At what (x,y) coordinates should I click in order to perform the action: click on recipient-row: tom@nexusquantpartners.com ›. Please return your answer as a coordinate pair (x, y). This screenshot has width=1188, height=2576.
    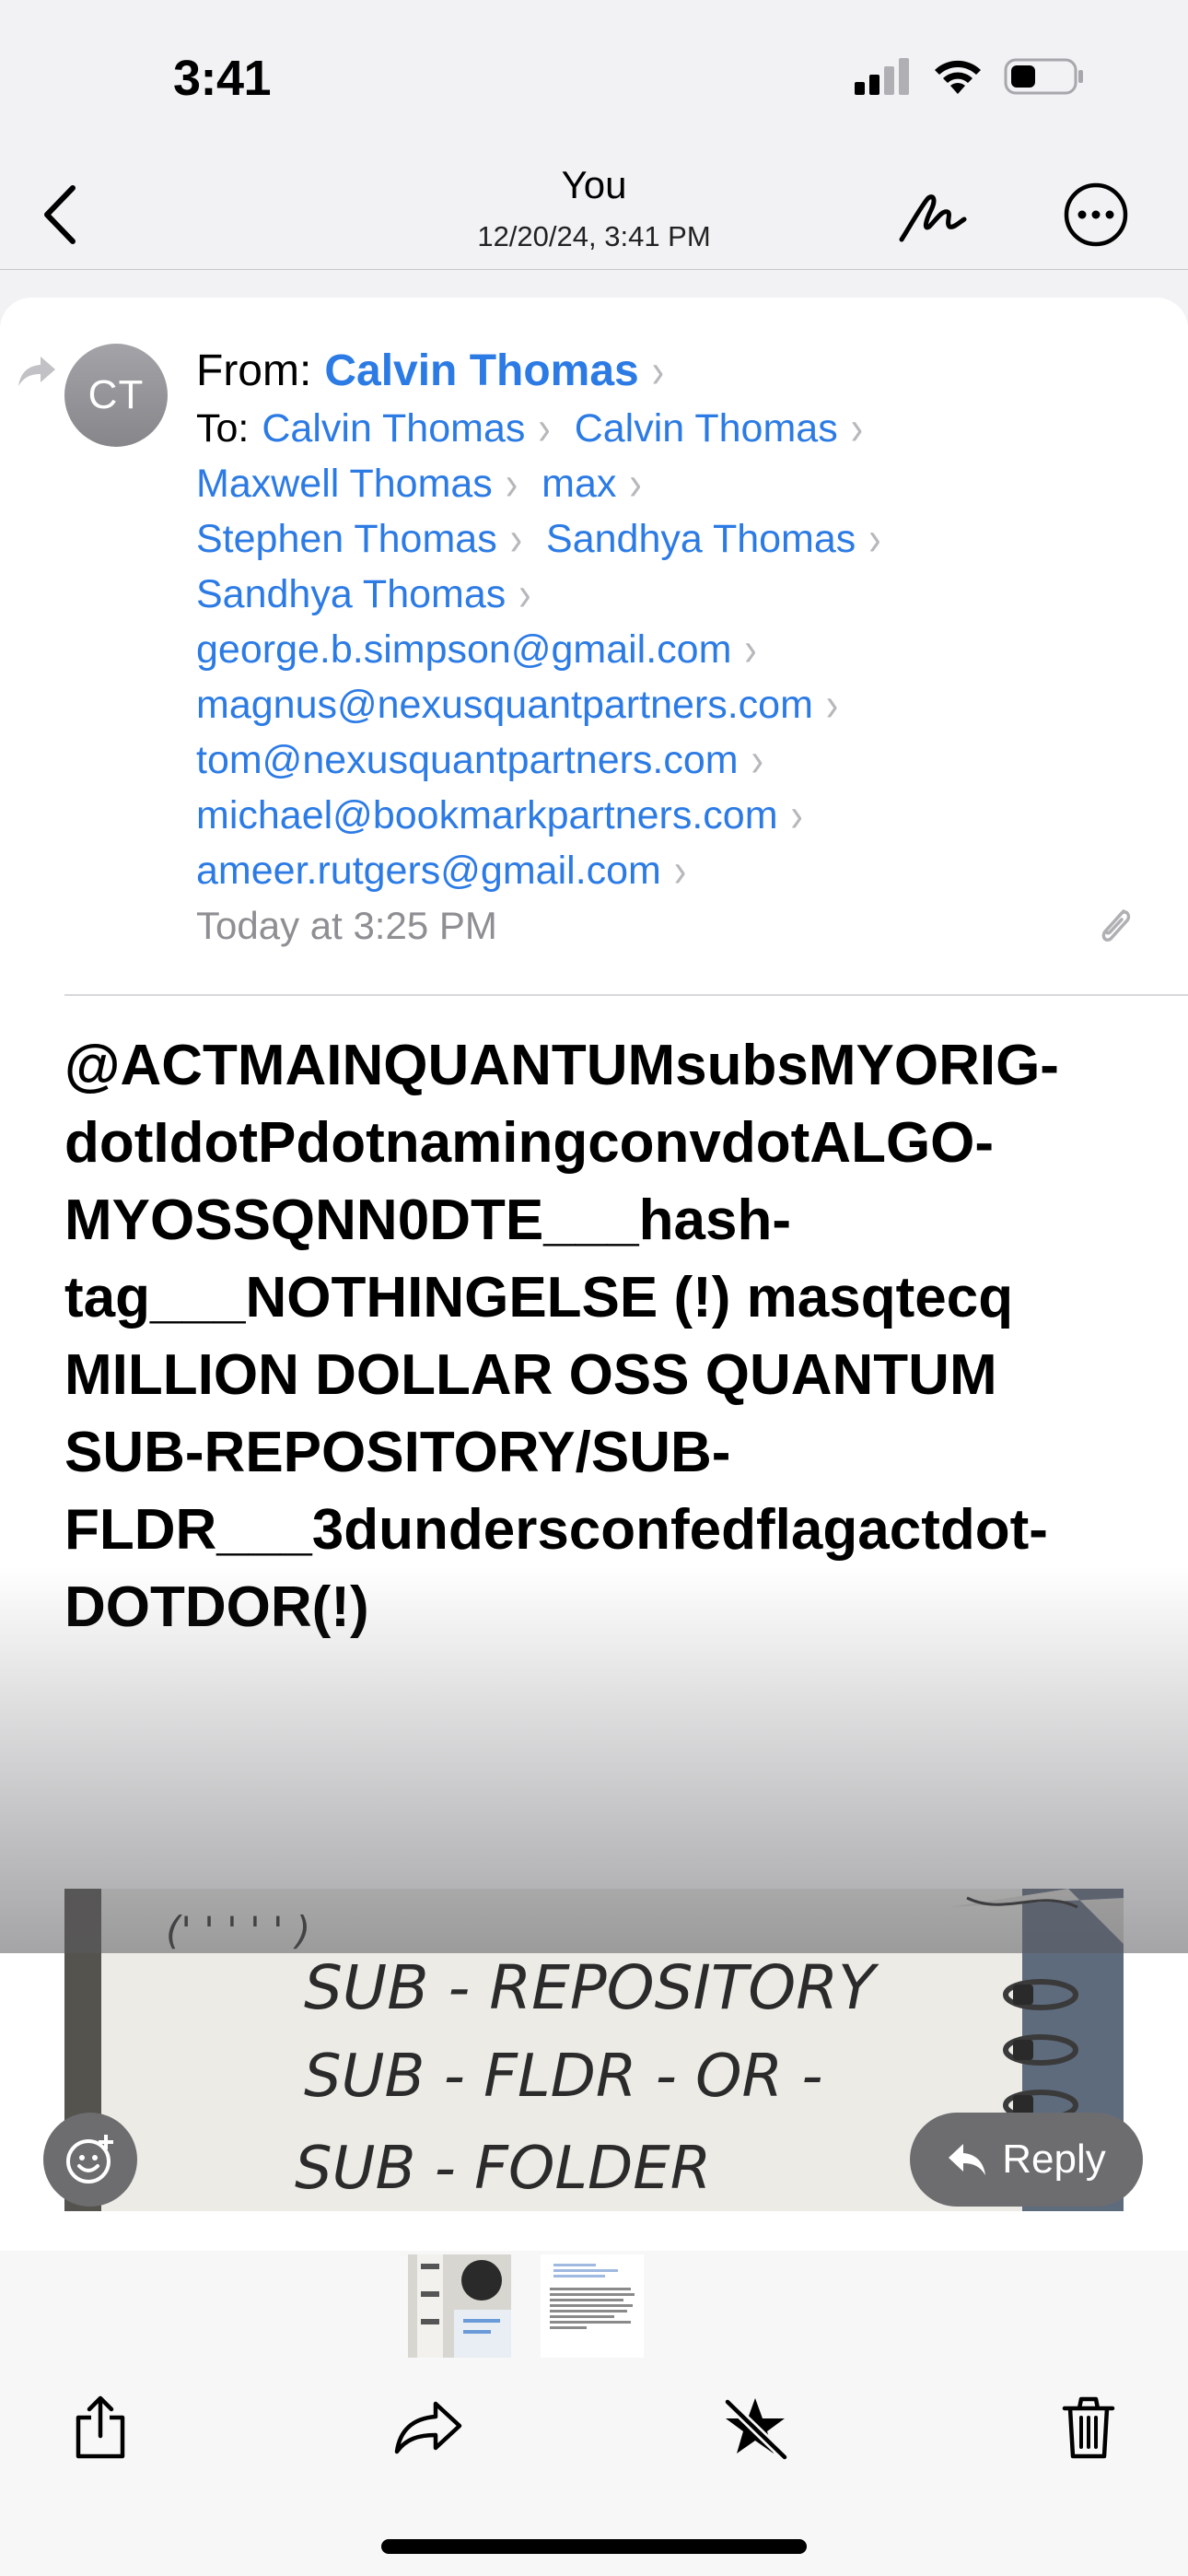
    Looking at the image, I should click on (666, 760).